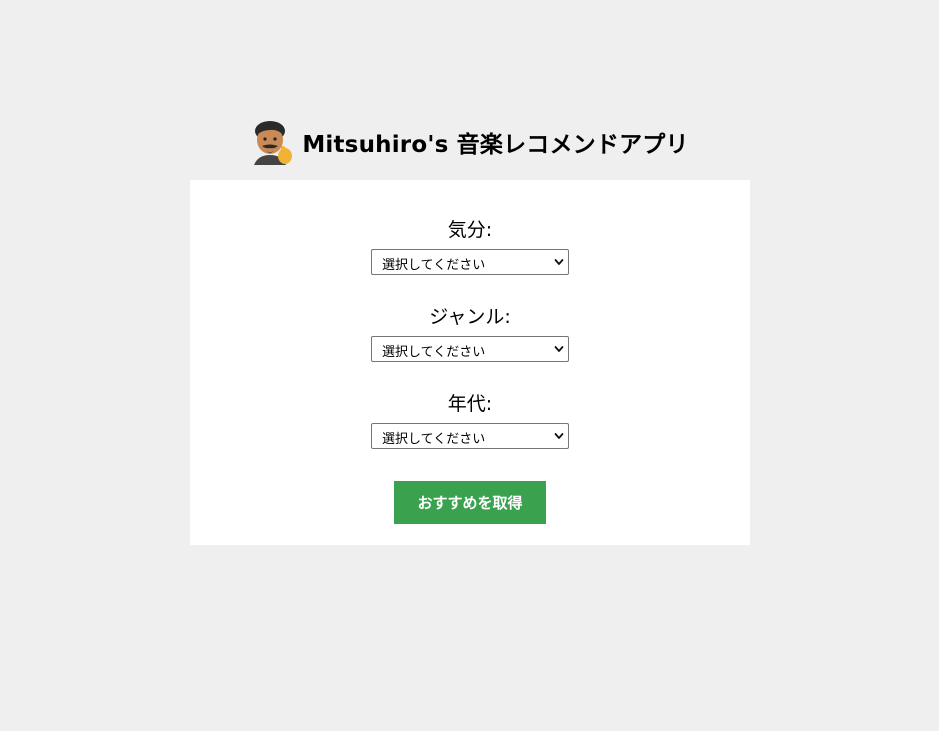  What do you see at coordinates (470, 333) in the screenshot?
I see `genre-field: ジャンル: 選択してください` at bounding box center [470, 333].